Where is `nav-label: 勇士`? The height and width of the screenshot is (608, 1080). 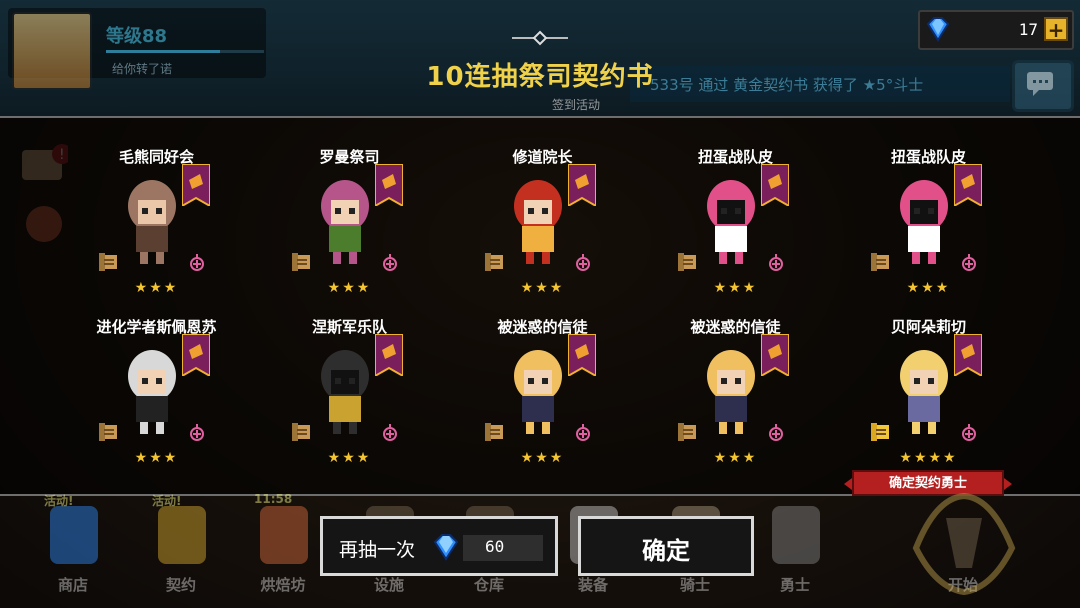 nav-label: 勇士 is located at coordinates (794, 585).